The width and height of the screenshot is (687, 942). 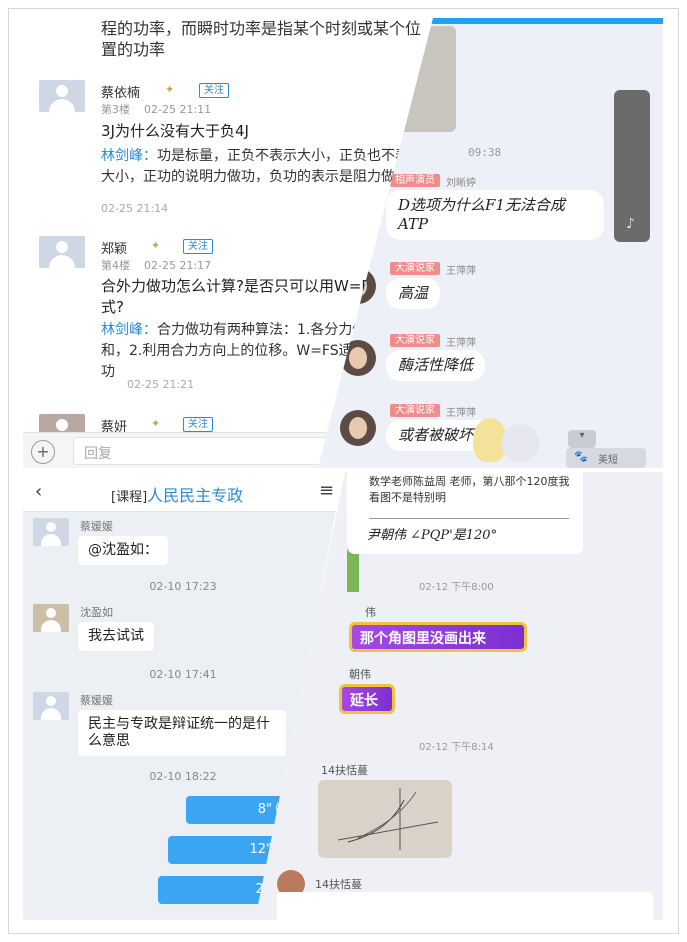 What do you see at coordinates (114, 247) in the screenshot?
I see `user-name: 郑颖` at bounding box center [114, 247].